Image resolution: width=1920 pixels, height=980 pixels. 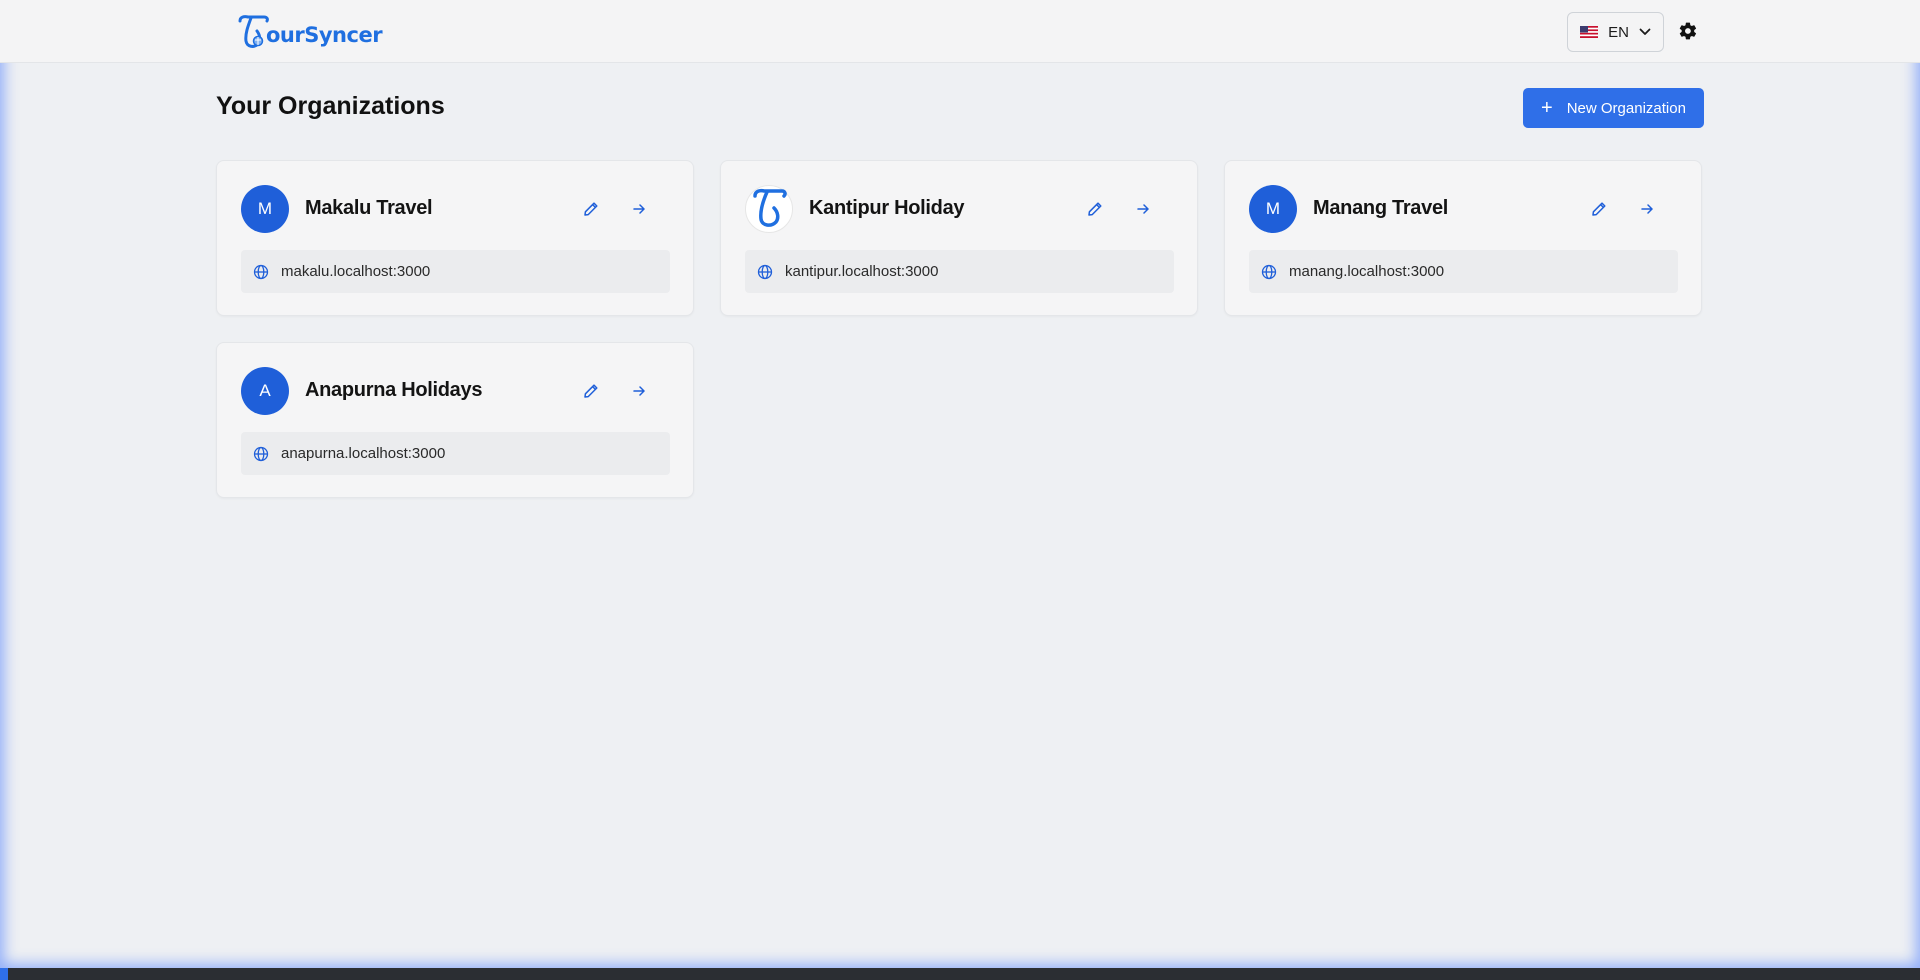 I want to click on avatar-initial: A, so click(x=265, y=390).